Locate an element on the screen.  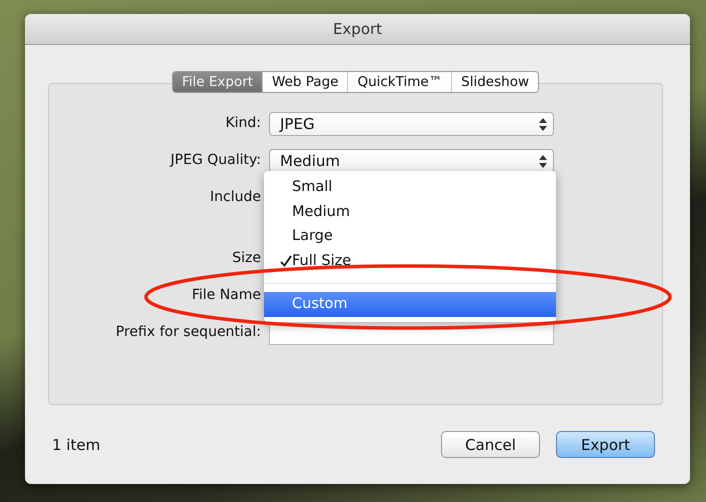
menu-item: Small is located at coordinates (410, 187).